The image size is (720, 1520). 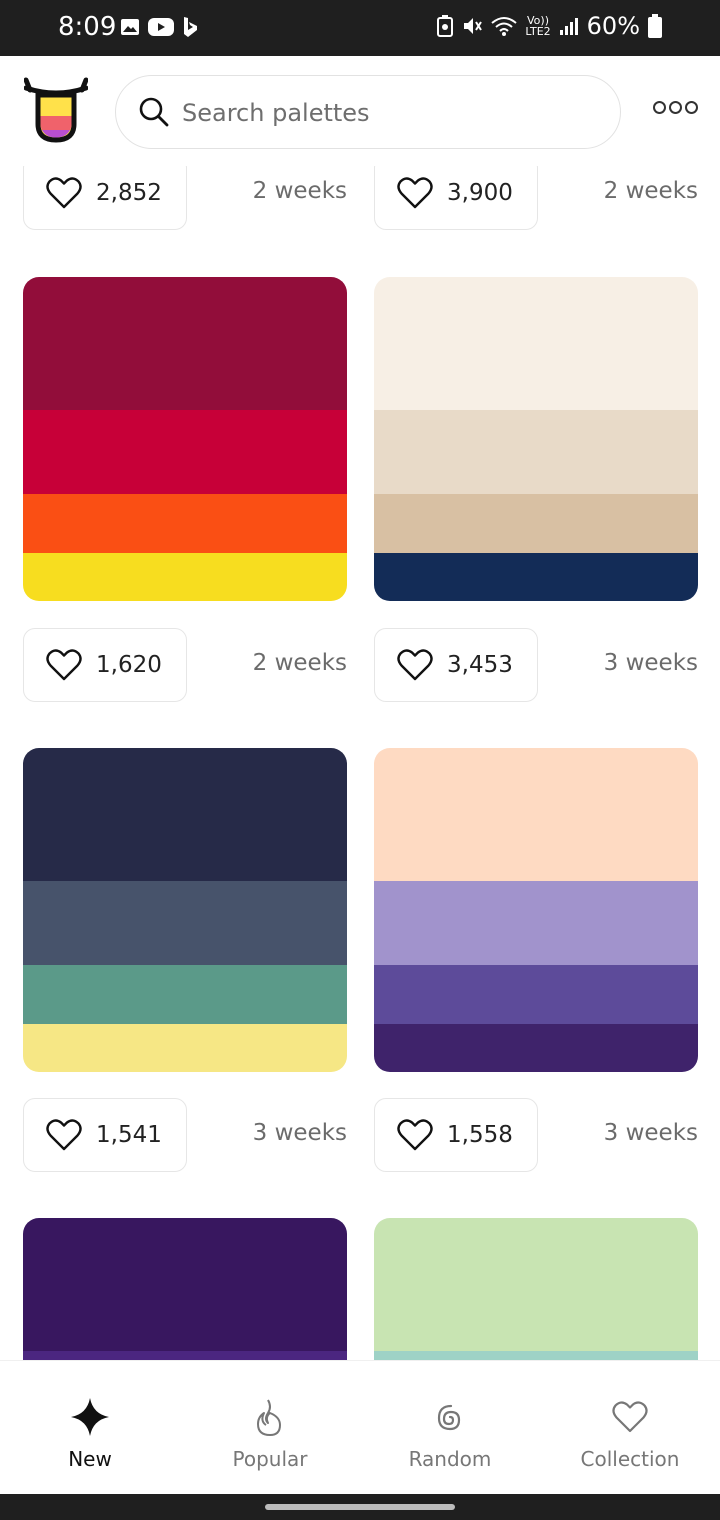 What do you see at coordinates (473, 26) in the screenshot?
I see `mute-icon` at bounding box center [473, 26].